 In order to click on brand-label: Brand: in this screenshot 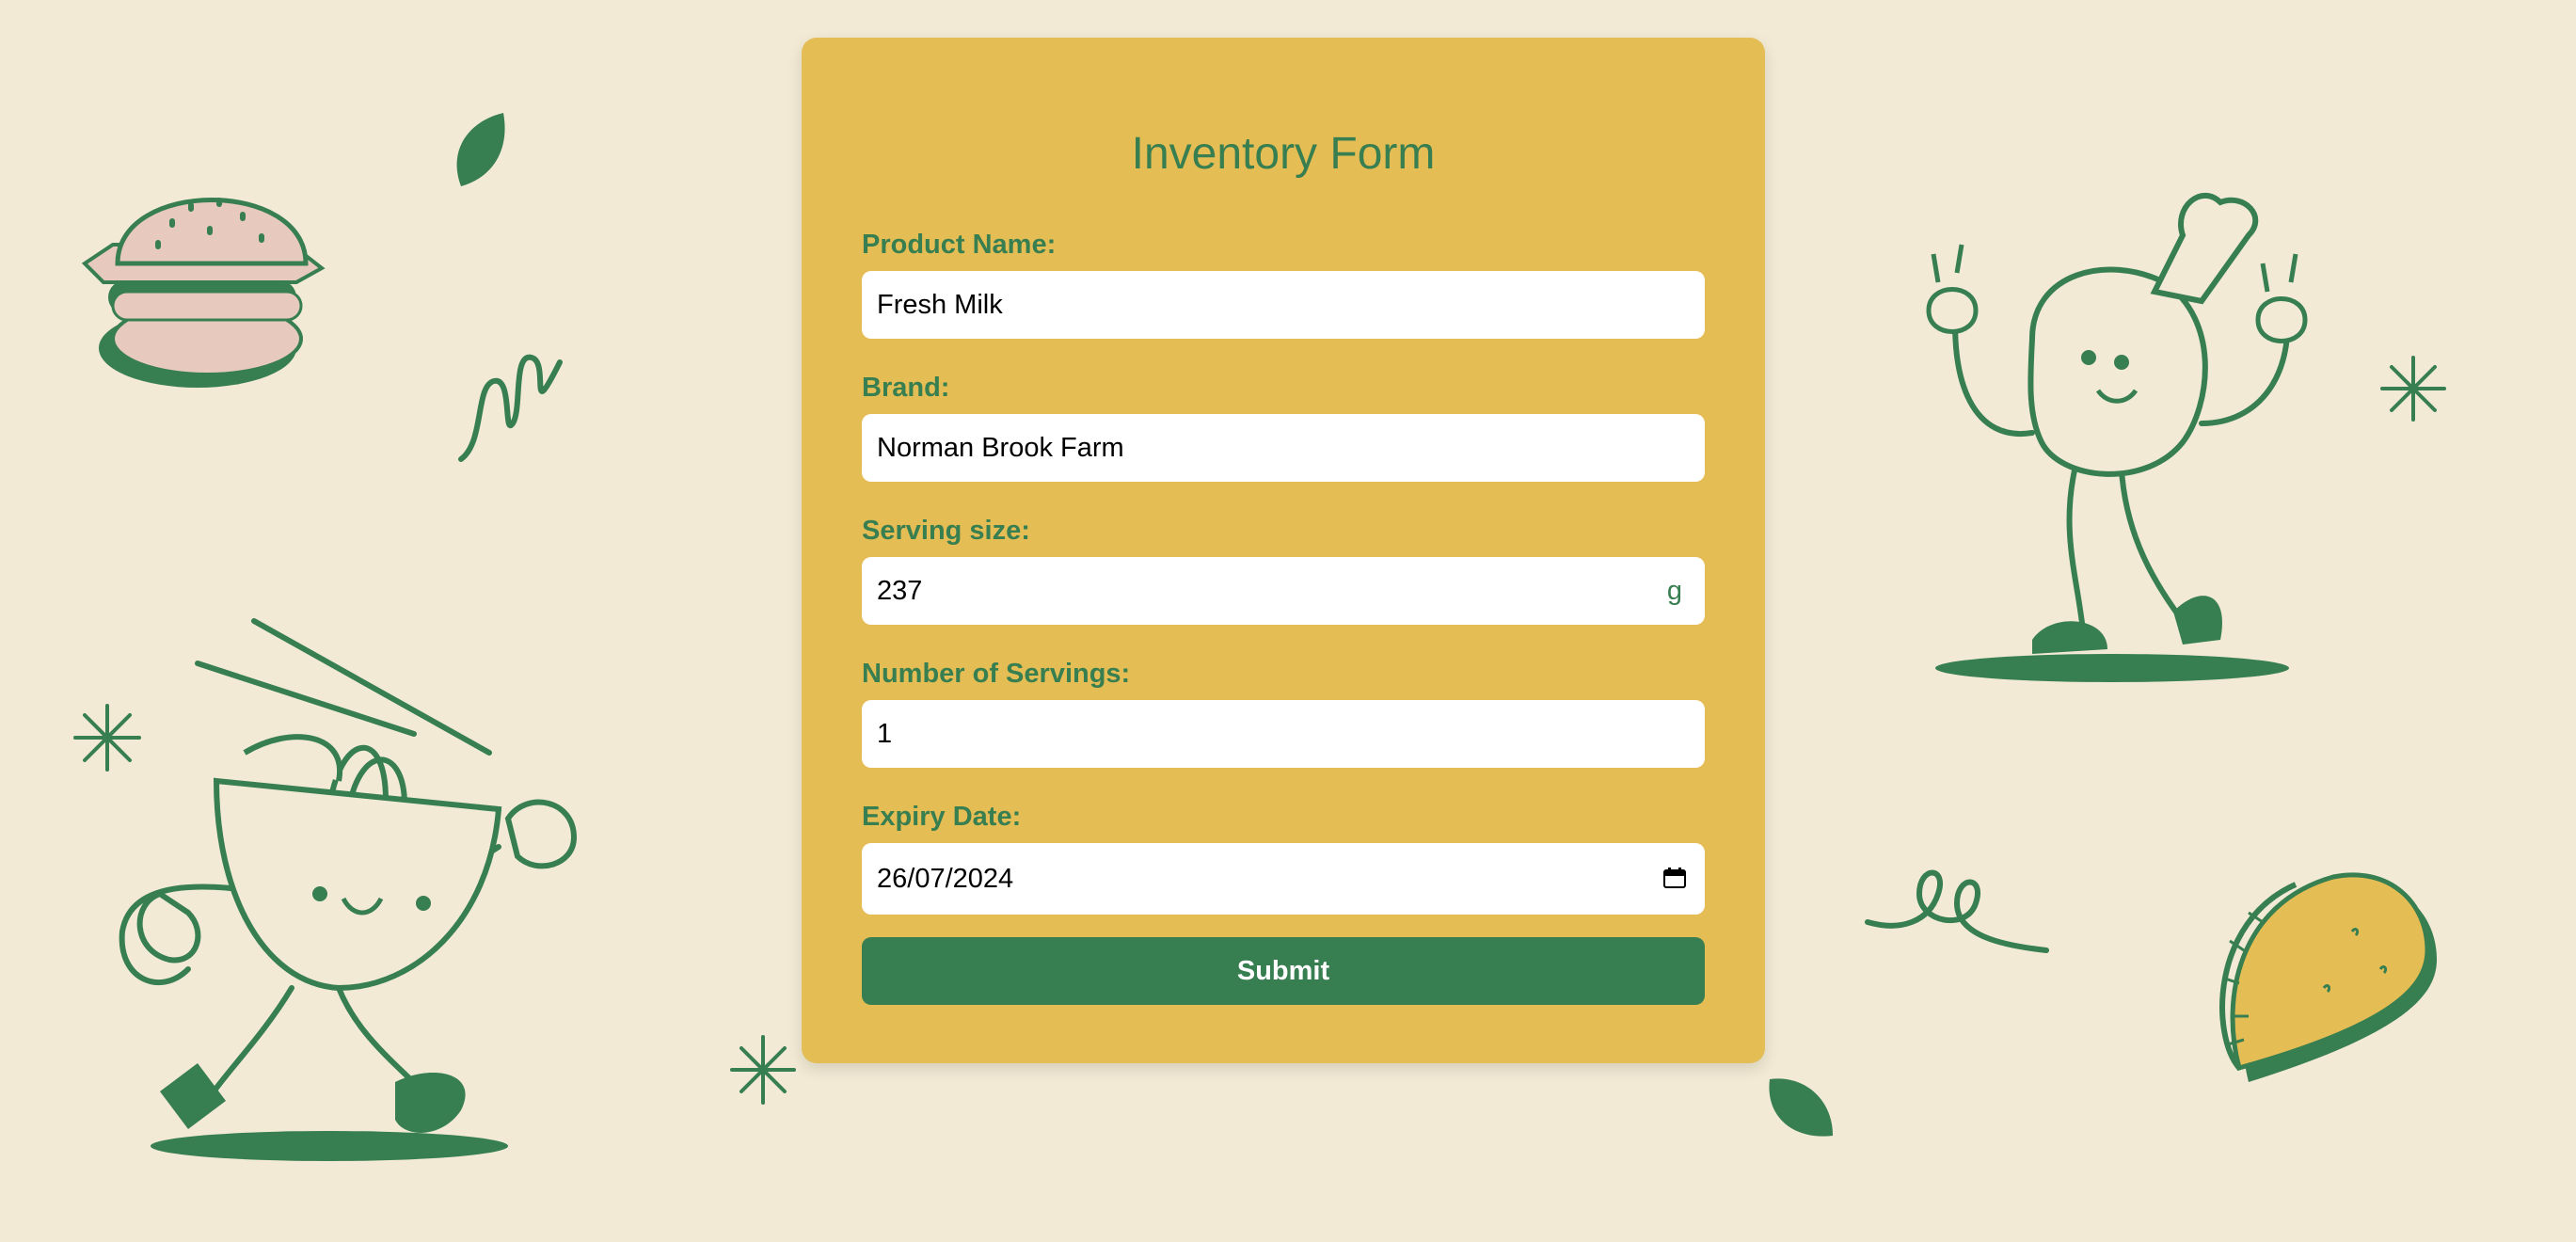, I will do `click(906, 388)`.